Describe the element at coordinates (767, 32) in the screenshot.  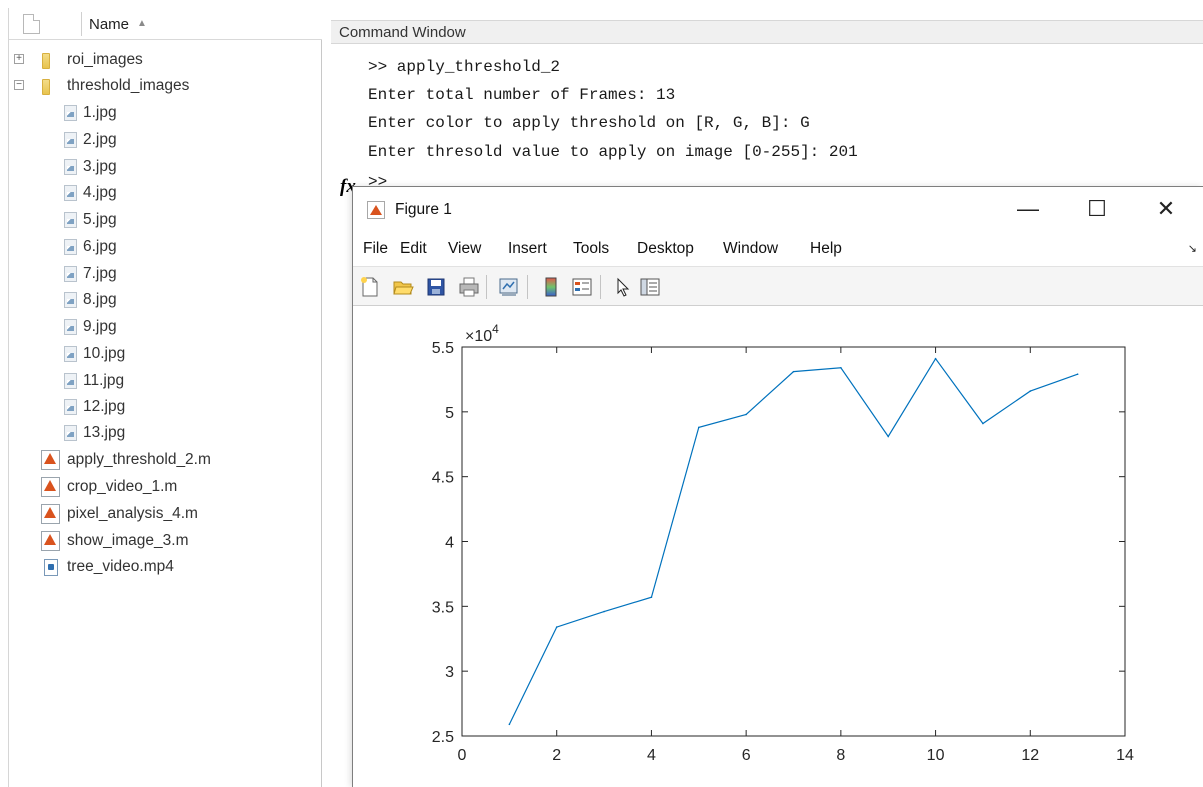
I see `command-window-title: Command Window` at that location.